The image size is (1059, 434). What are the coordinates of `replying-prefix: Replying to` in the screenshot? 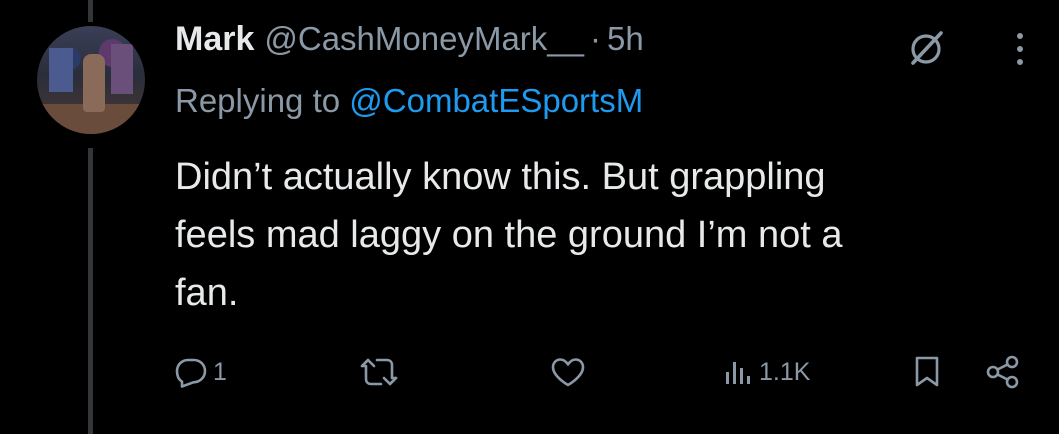 It's located at (258, 100).